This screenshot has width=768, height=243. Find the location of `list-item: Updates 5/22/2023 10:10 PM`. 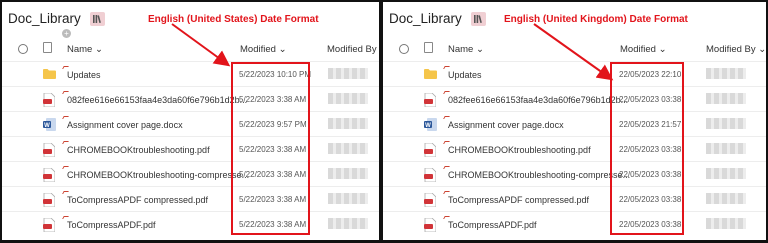

list-item: Updates 5/22/2023 10:10 PM is located at coordinates (190, 73).